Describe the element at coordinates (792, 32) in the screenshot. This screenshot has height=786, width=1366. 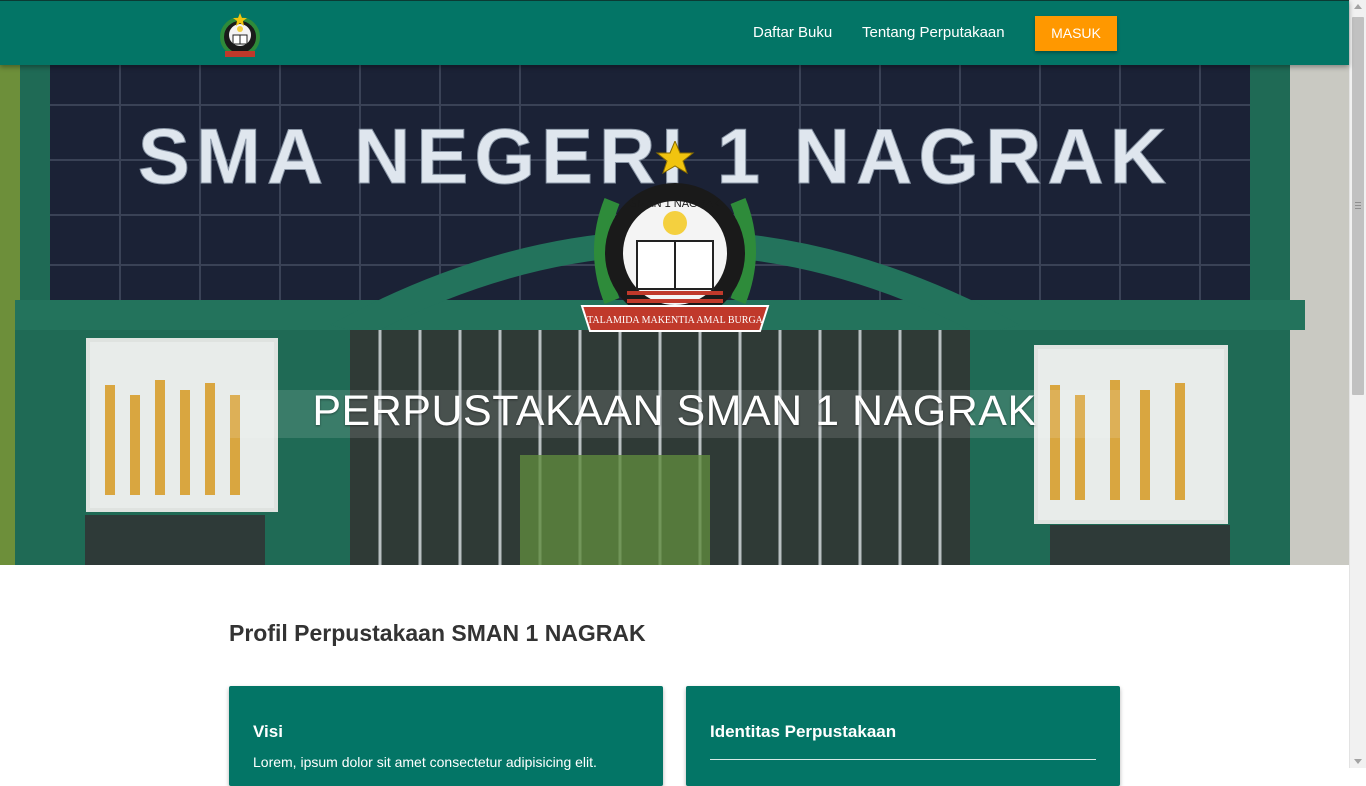
I see `nav-link-daftar-buku: Daftar Buku` at that location.